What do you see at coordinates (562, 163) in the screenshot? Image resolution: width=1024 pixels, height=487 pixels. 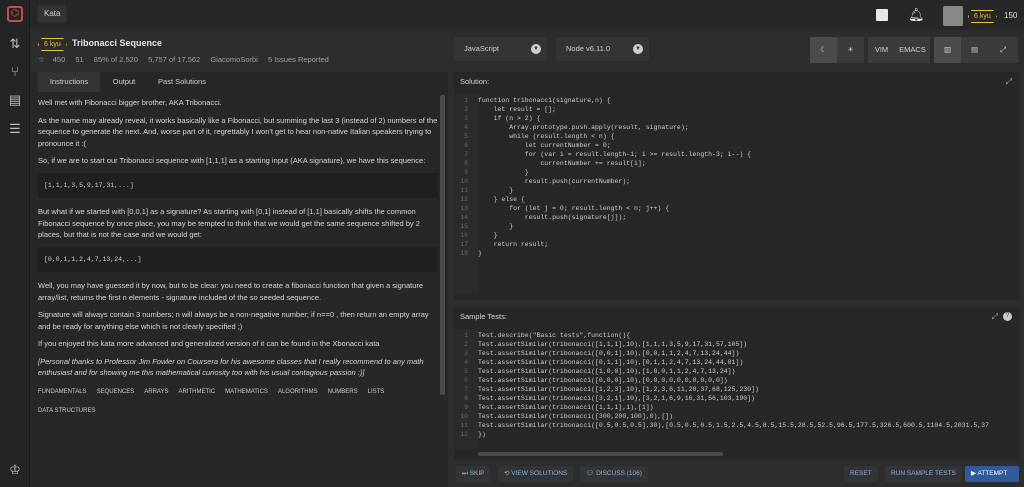 I see `code-line: currentNumber += result[i];` at bounding box center [562, 163].